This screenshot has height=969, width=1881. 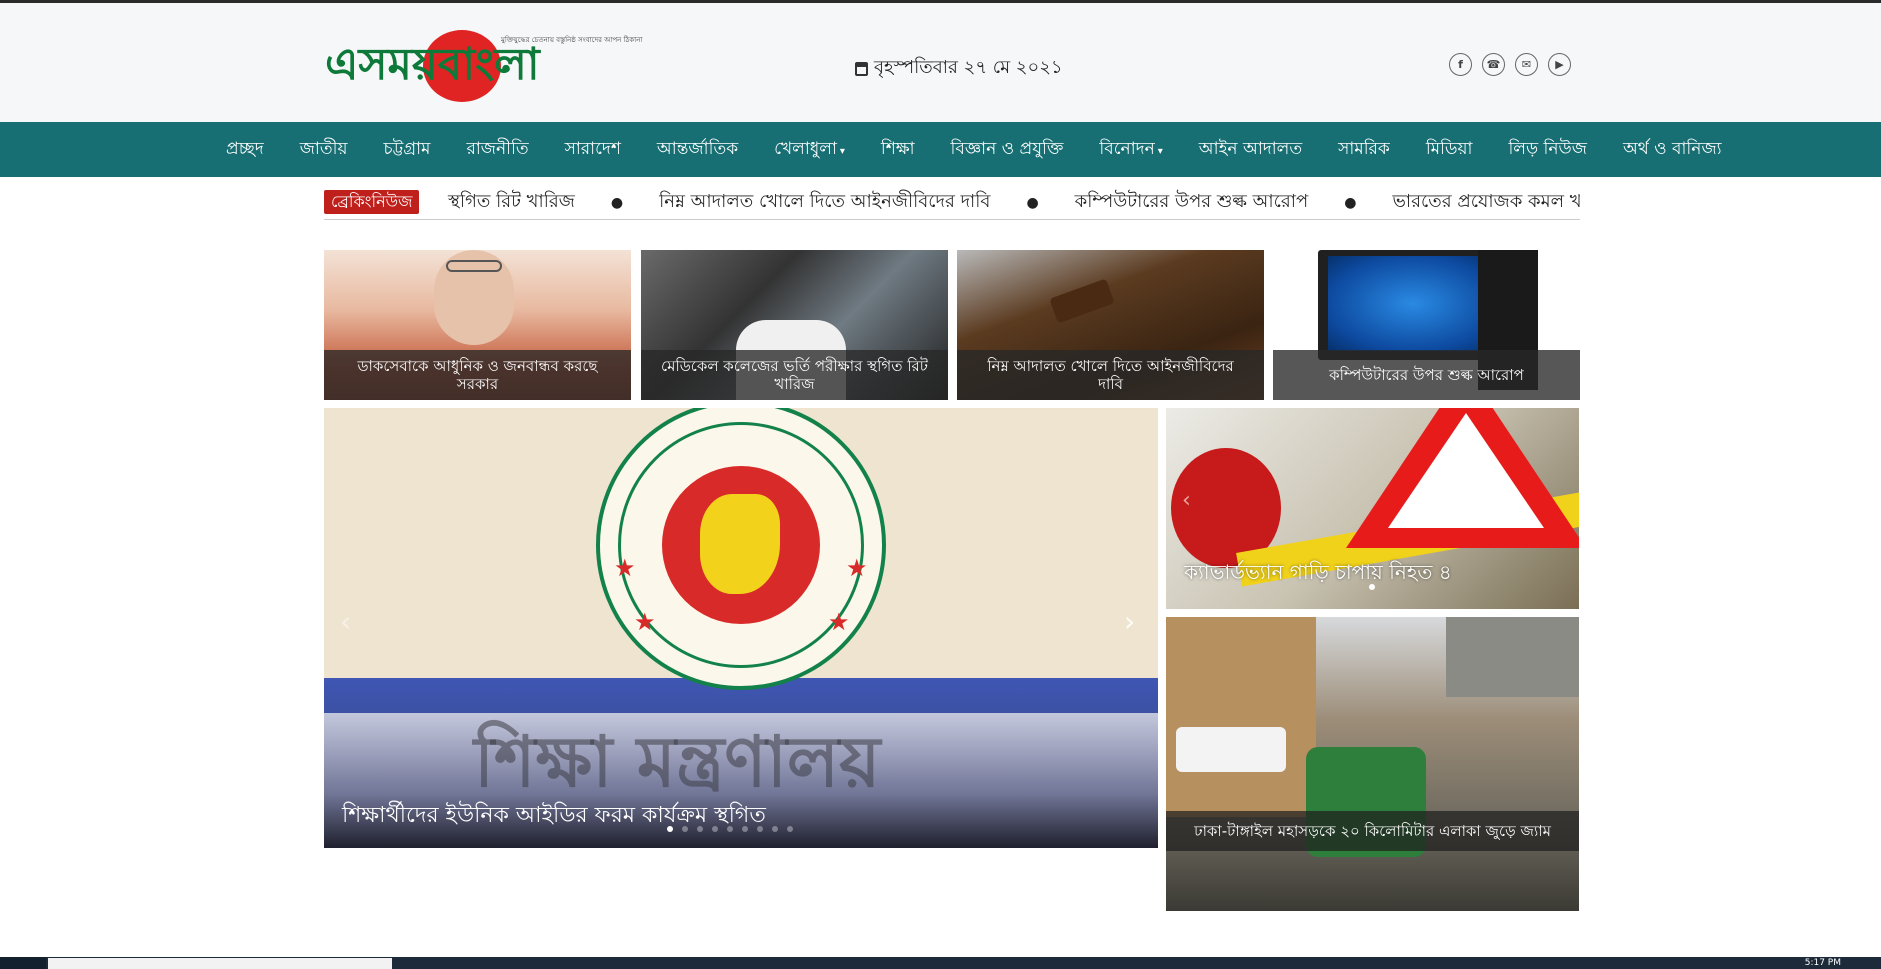 What do you see at coordinates (23, 963) in the screenshot?
I see `start-button` at bounding box center [23, 963].